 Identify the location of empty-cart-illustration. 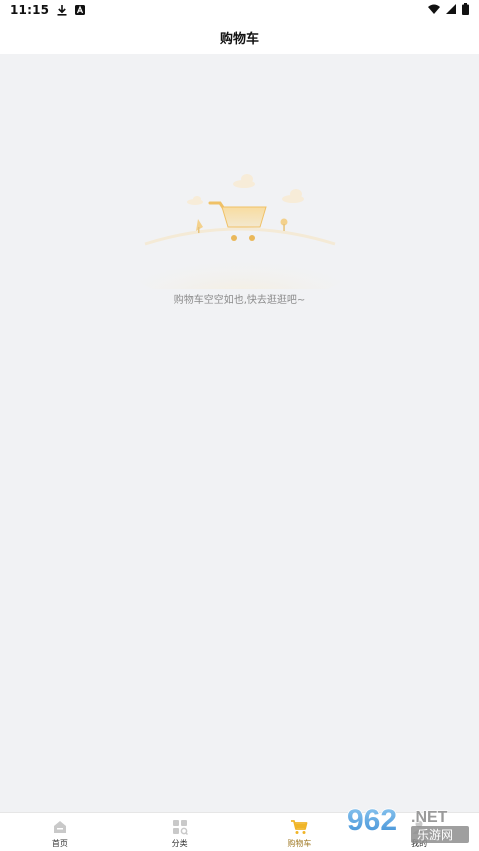
(240, 235).